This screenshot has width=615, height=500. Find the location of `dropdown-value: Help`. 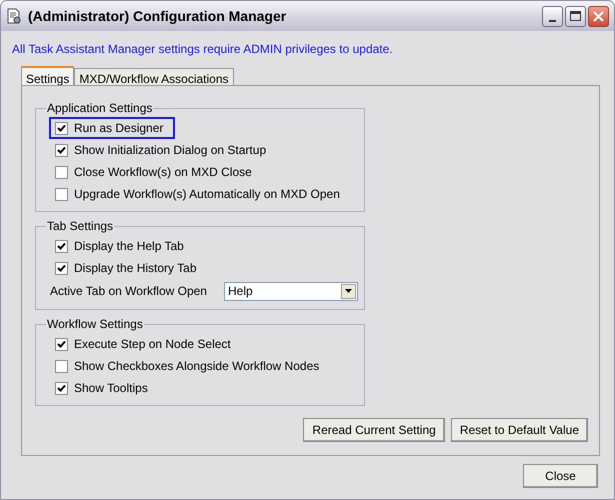

dropdown-value: Help is located at coordinates (240, 291).